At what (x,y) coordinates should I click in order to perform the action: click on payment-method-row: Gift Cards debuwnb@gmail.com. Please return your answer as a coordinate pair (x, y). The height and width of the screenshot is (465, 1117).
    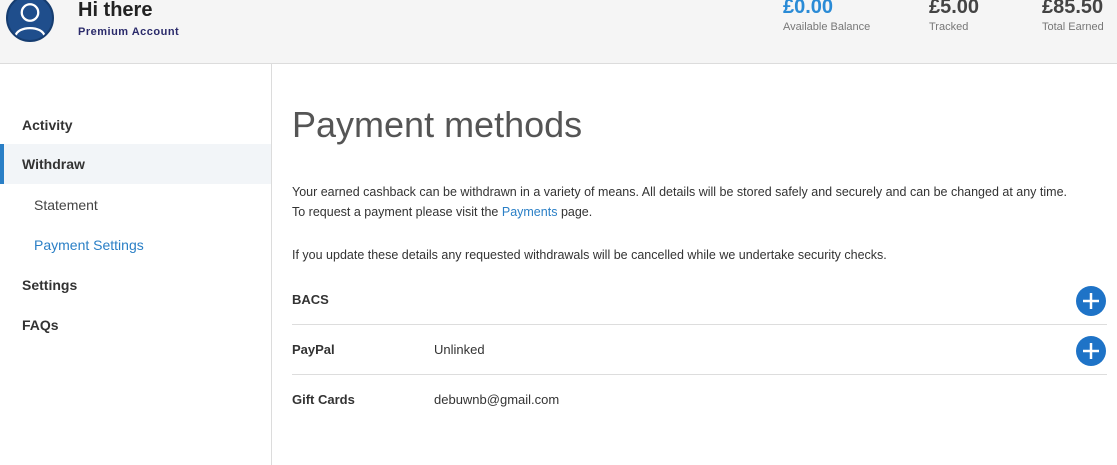
    Looking at the image, I should click on (699, 400).